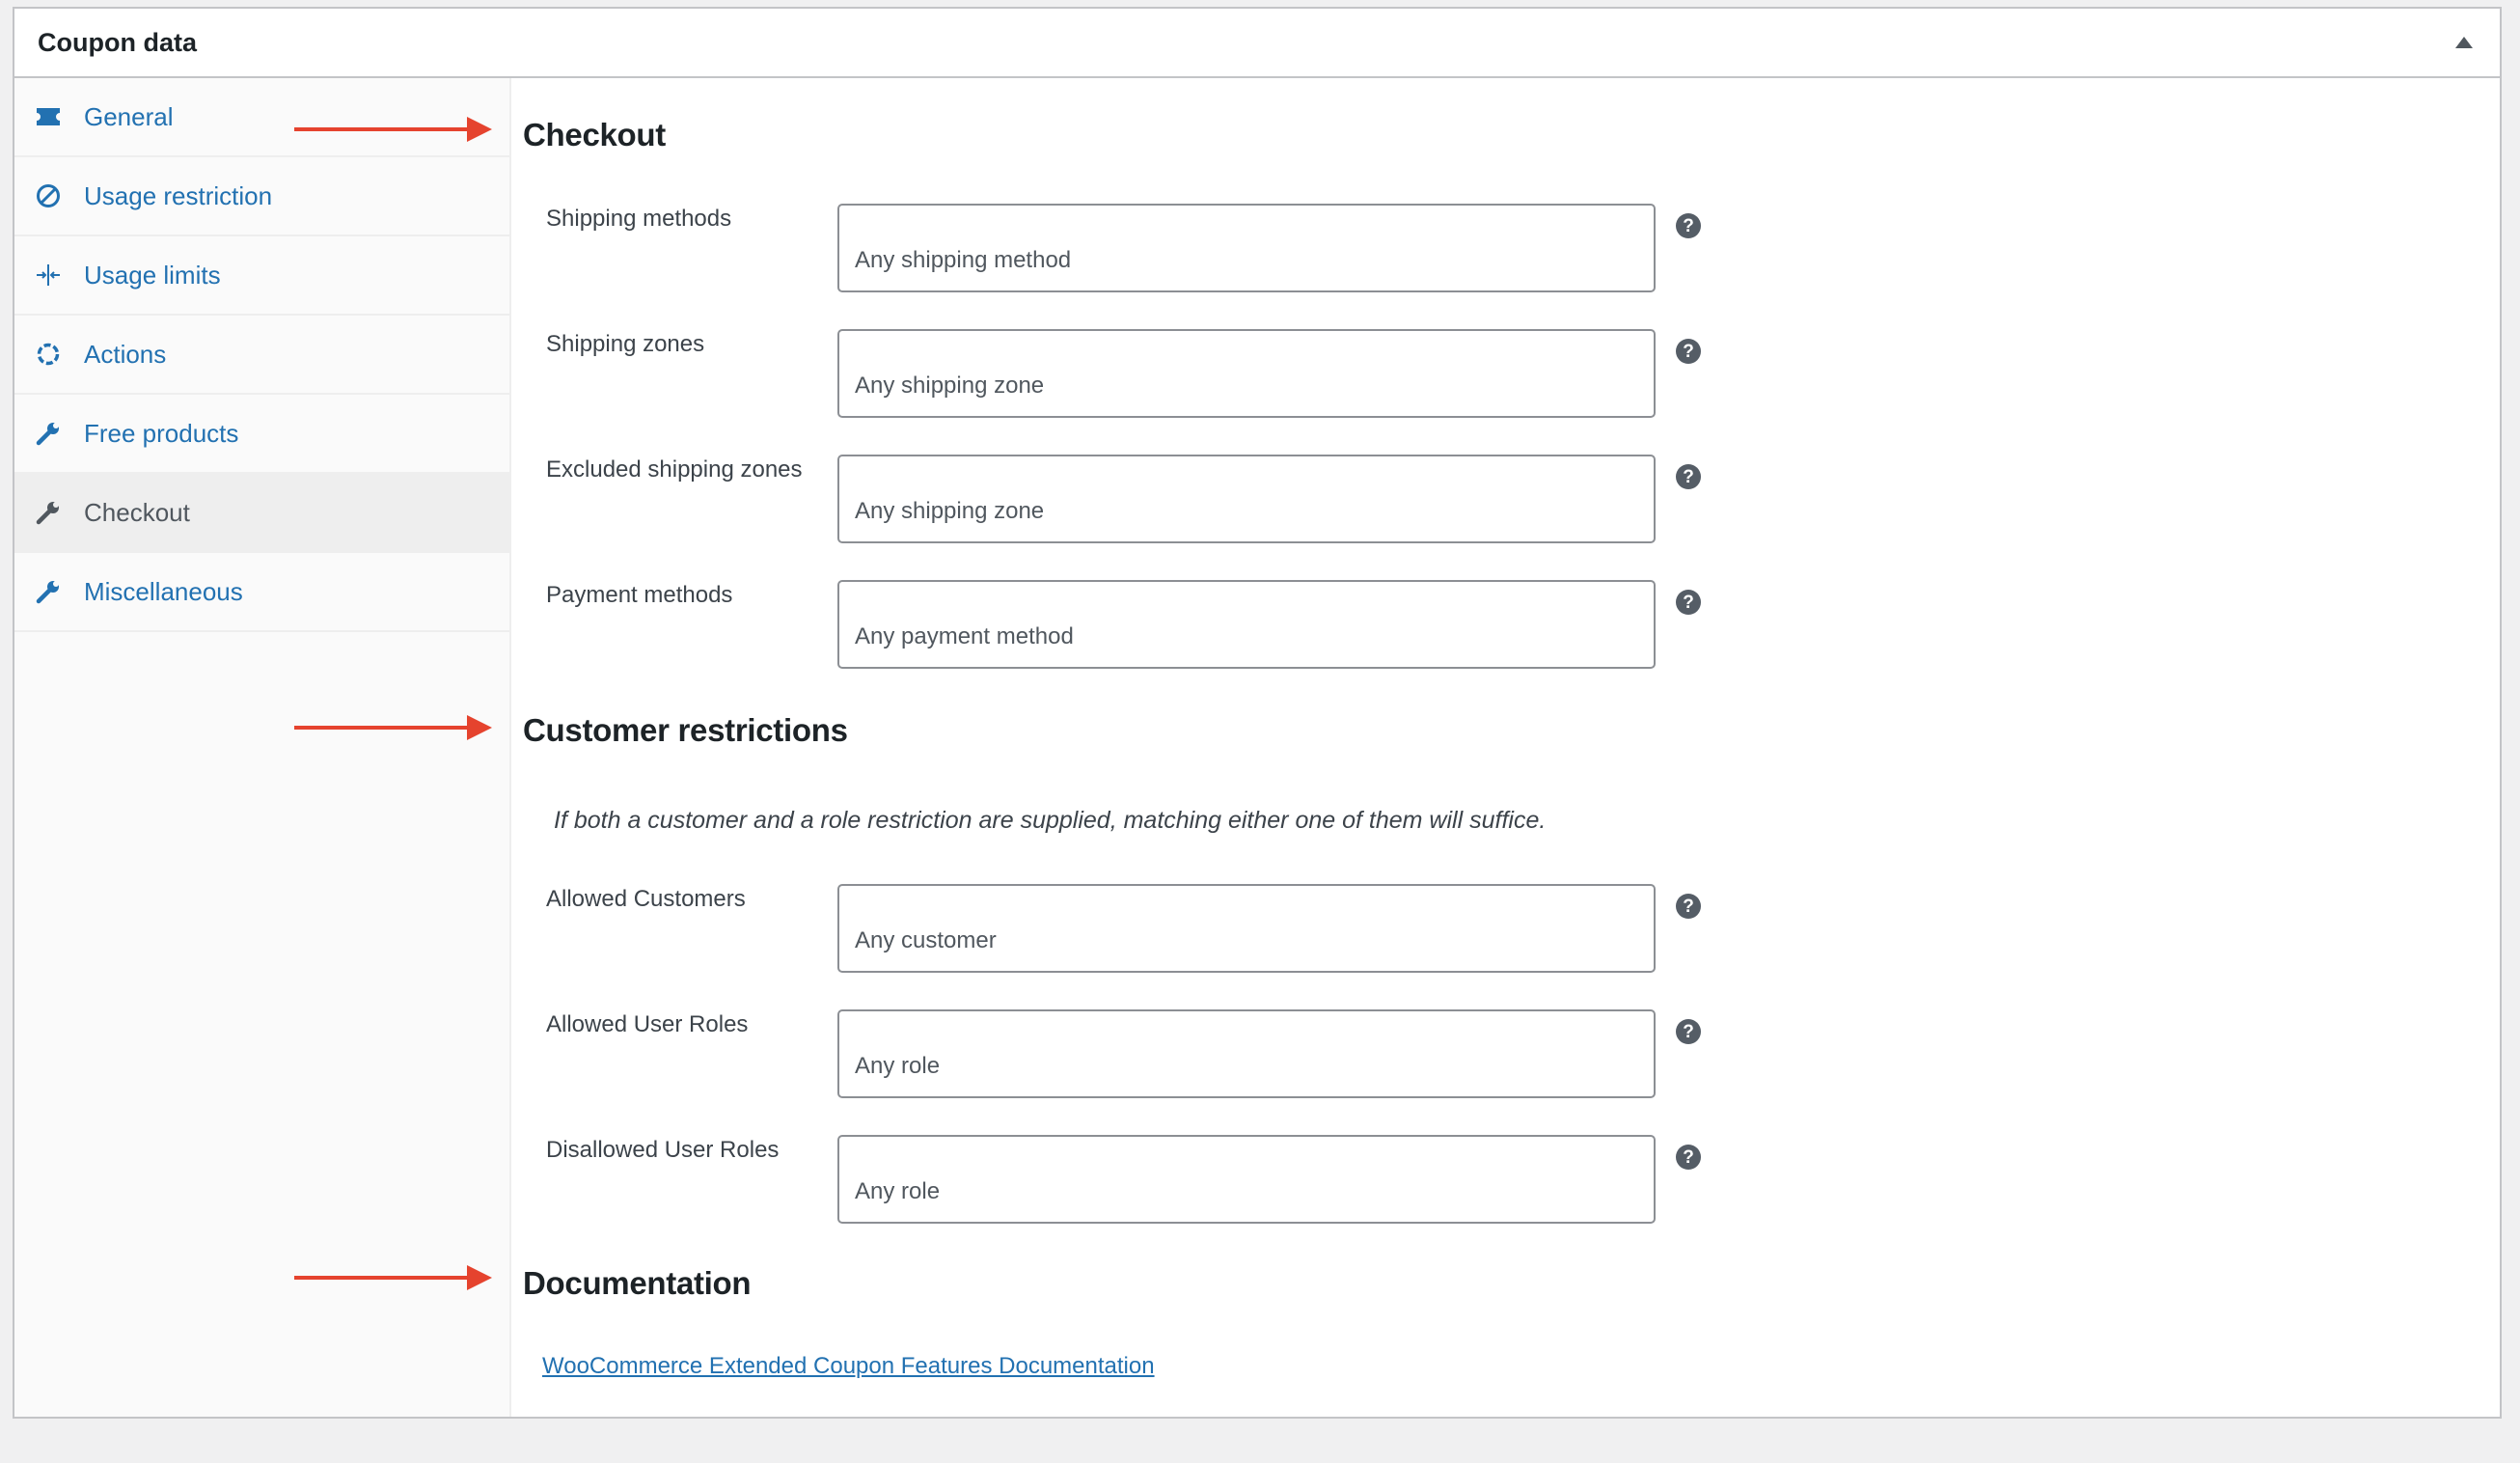 The height and width of the screenshot is (1463, 2520). I want to click on documentation-heading: Documentation, so click(638, 1283).